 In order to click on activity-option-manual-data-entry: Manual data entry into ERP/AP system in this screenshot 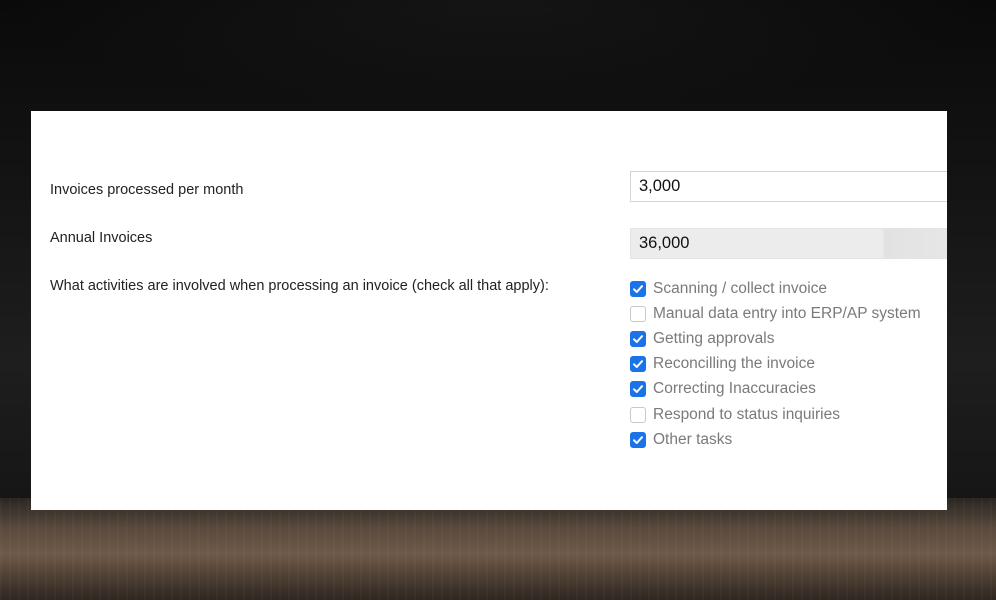, I will do `click(788, 313)`.